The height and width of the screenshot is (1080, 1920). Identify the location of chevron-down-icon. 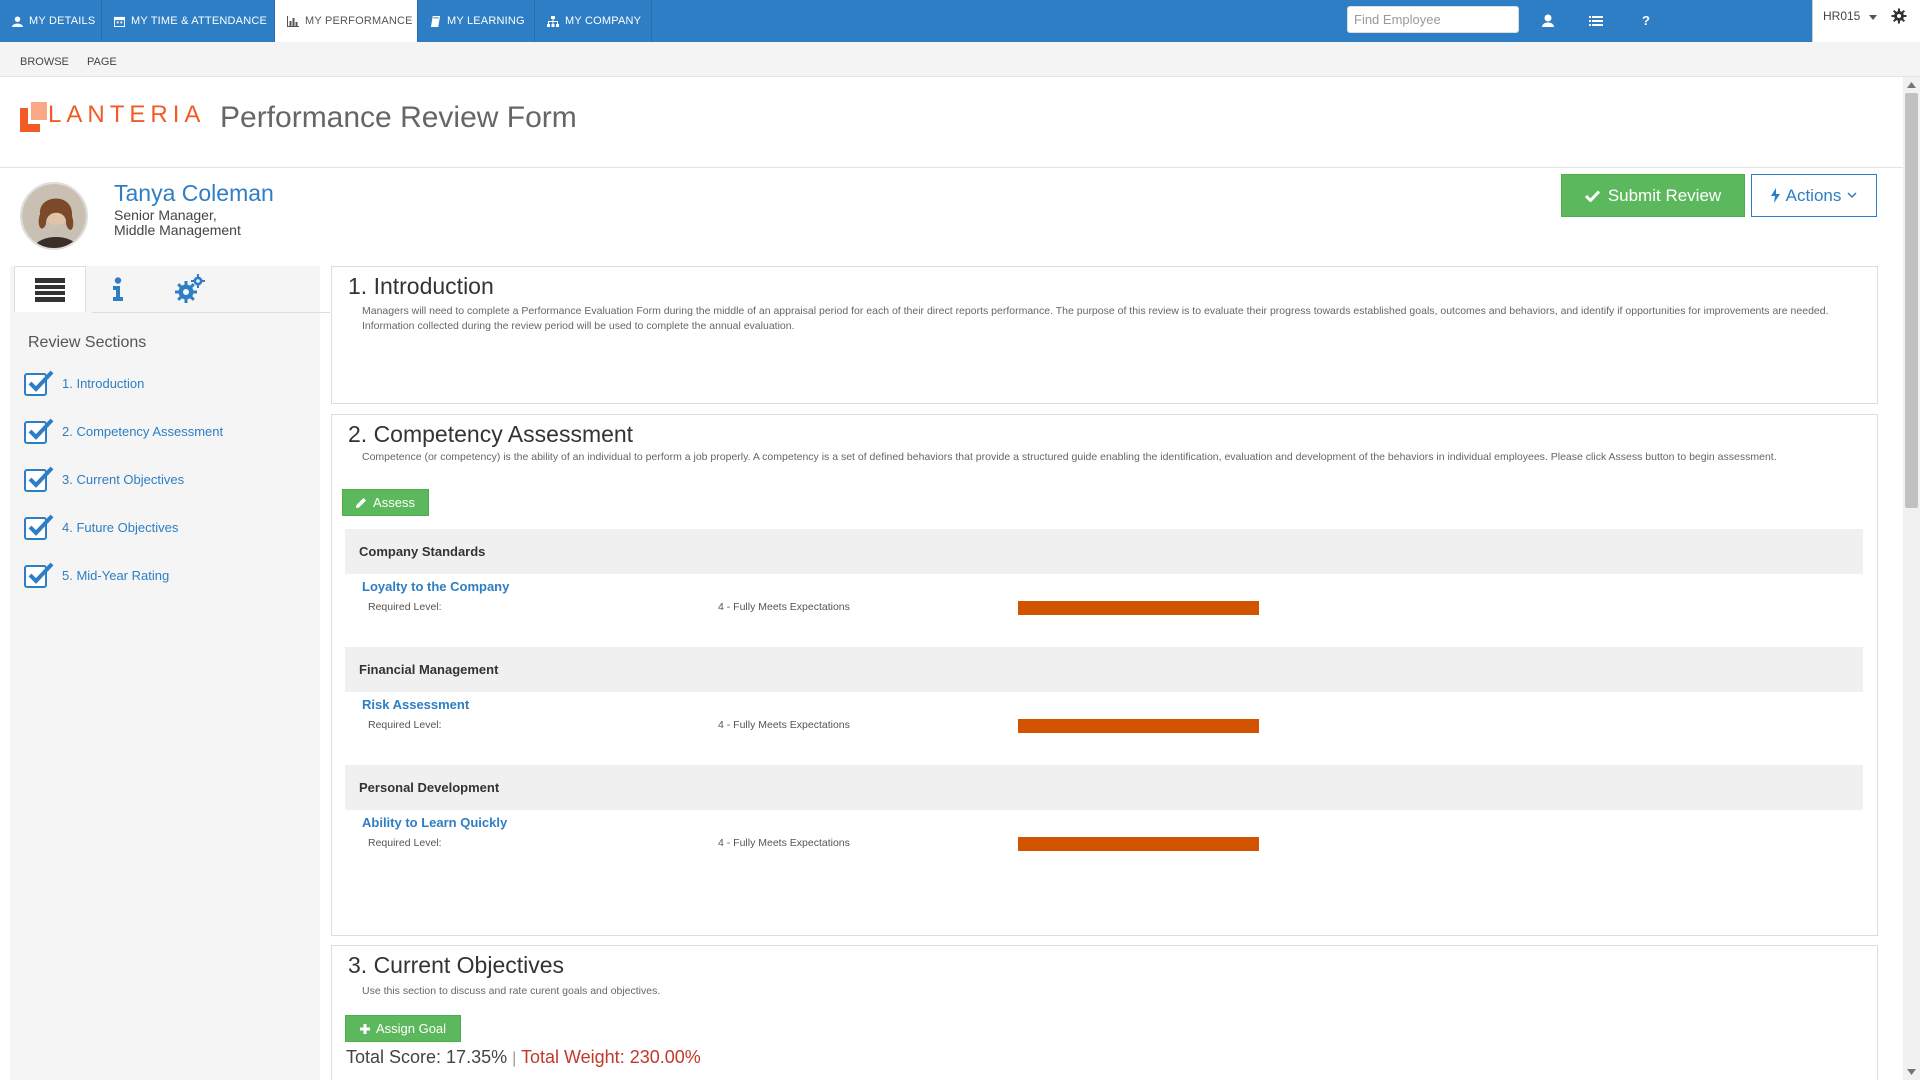
(1852, 195).